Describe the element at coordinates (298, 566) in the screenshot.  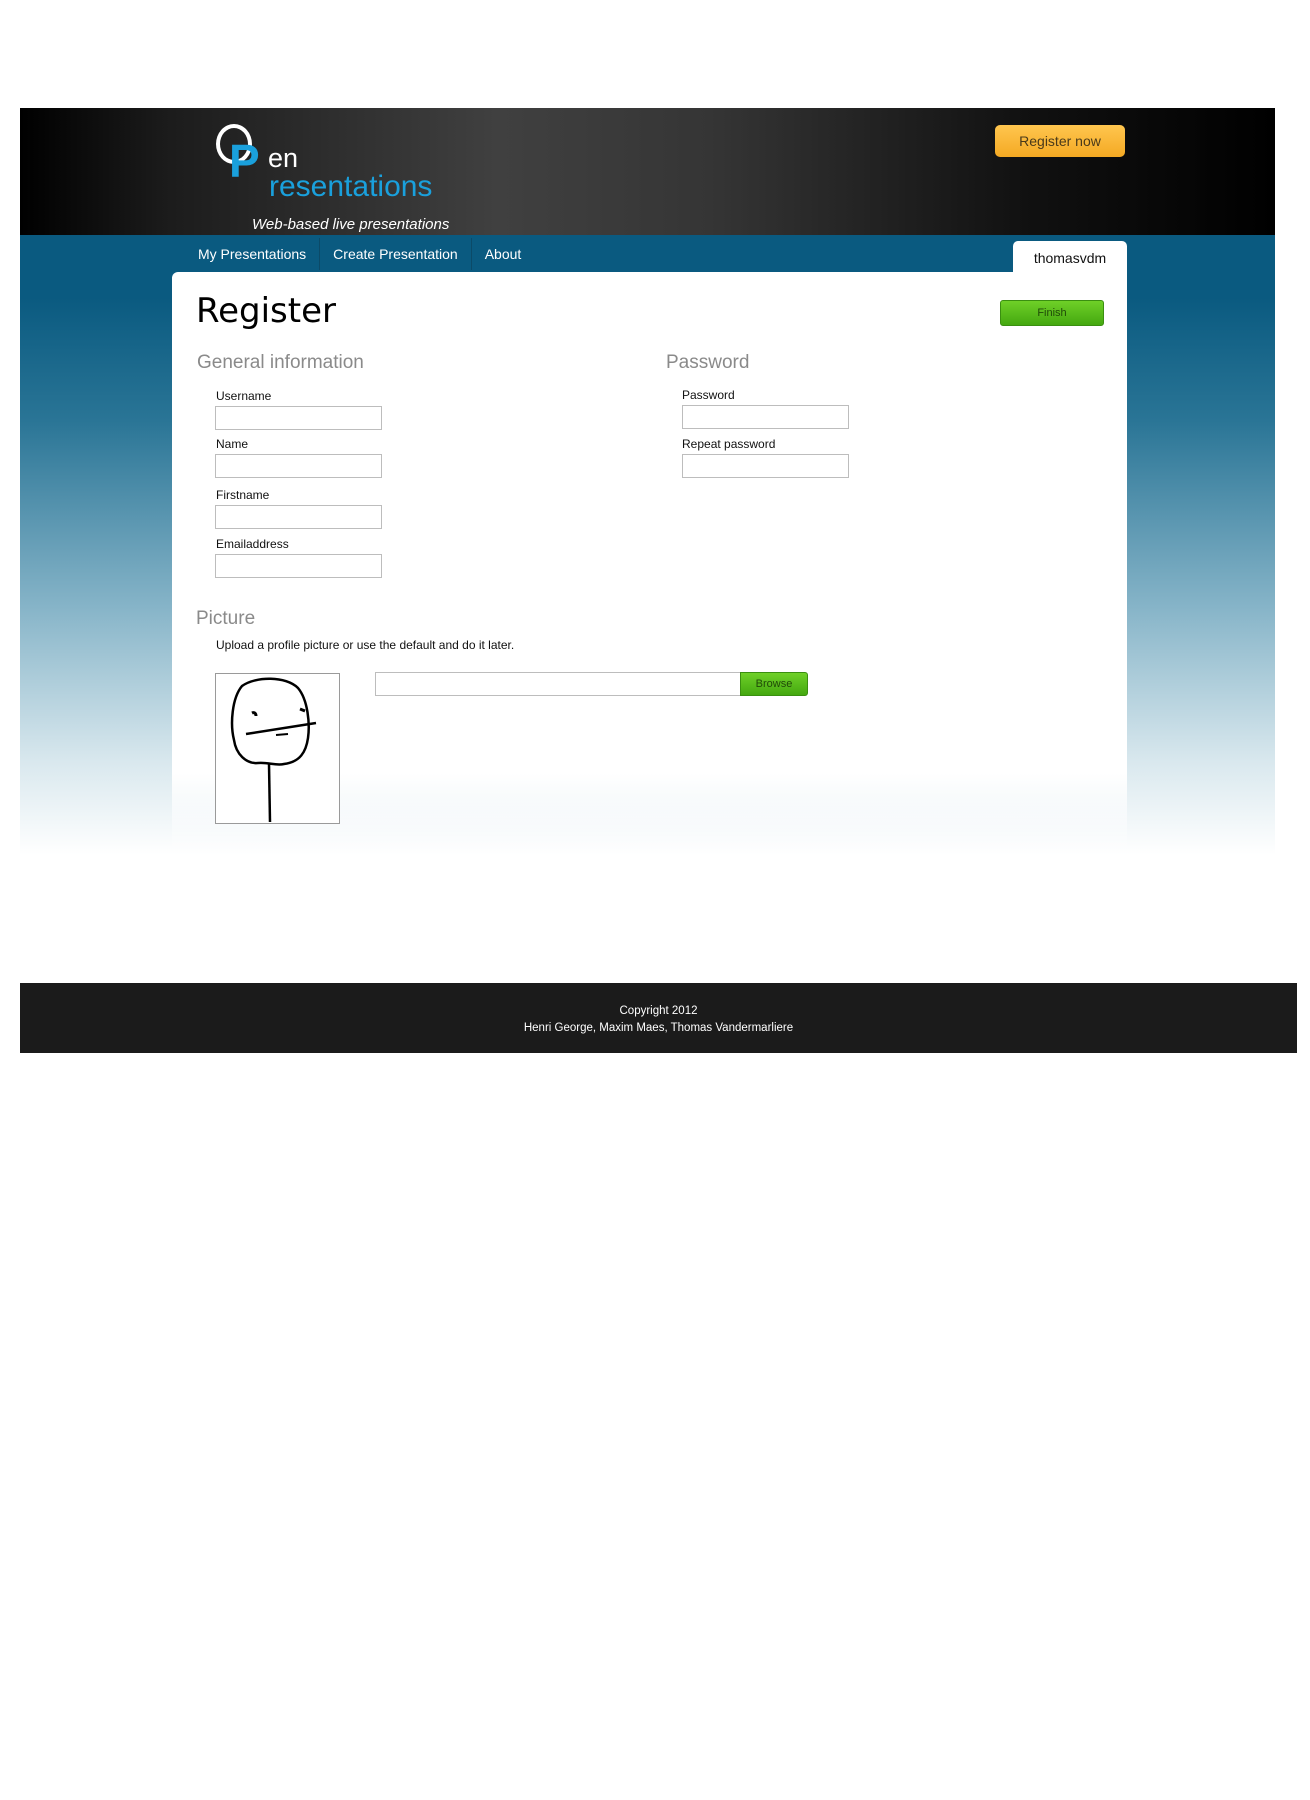
I see `email-input` at that location.